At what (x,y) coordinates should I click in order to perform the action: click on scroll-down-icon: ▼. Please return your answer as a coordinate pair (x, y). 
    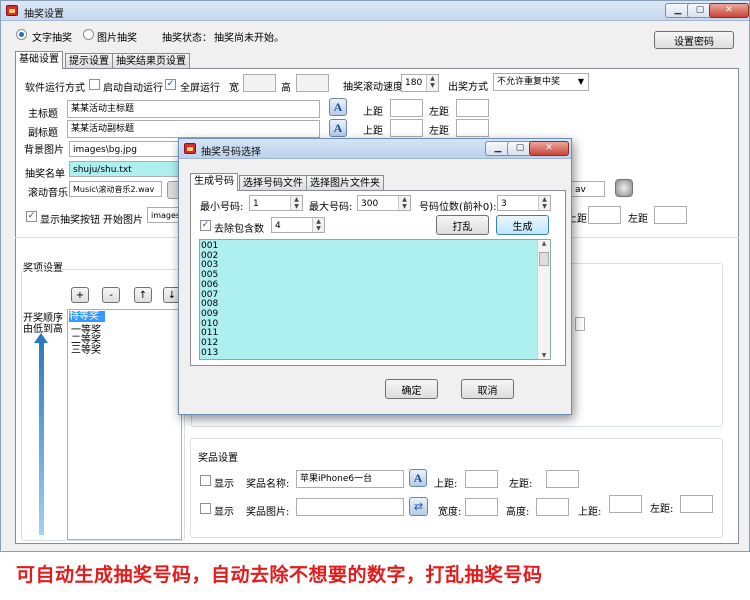
    Looking at the image, I should click on (544, 355).